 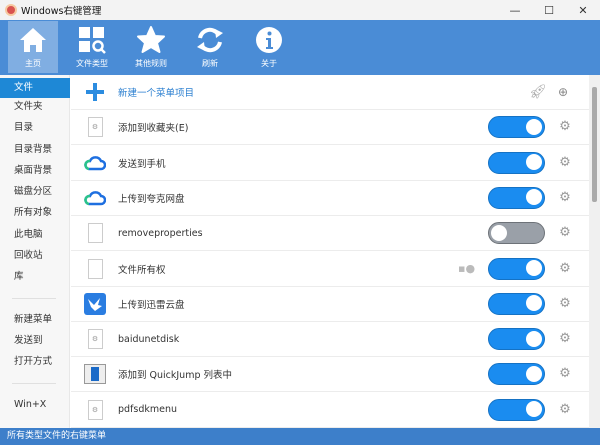 What do you see at coordinates (300, 47) in the screenshot?
I see `toolbar: 主页 文件类型 其他规则 刷新 关于` at bounding box center [300, 47].